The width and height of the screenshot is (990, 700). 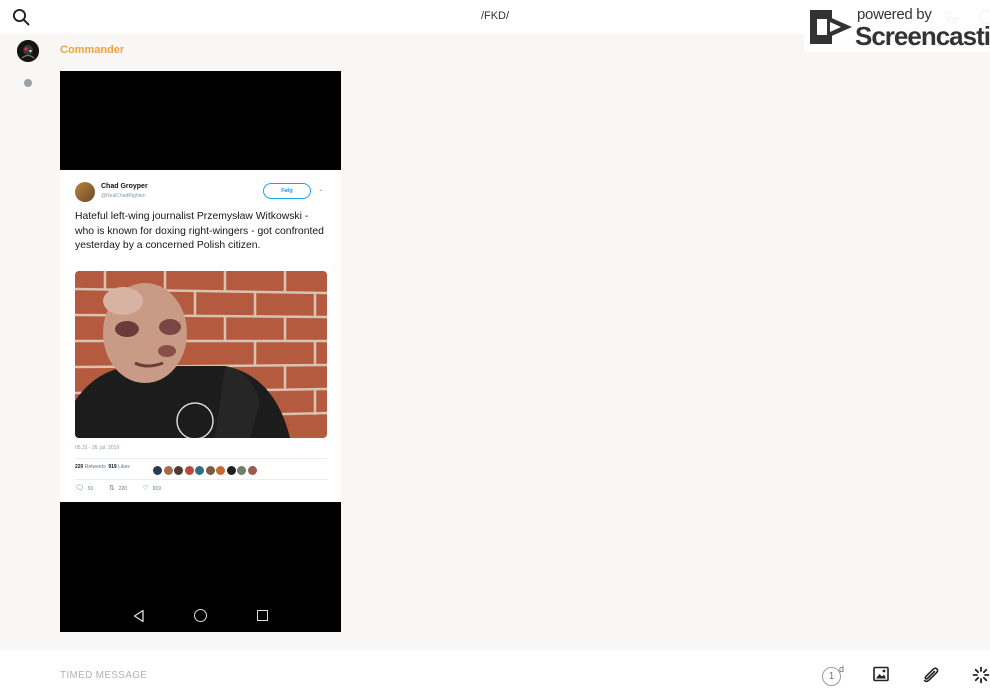 I want to click on likes-label: Likes, so click(x=124, y=467).